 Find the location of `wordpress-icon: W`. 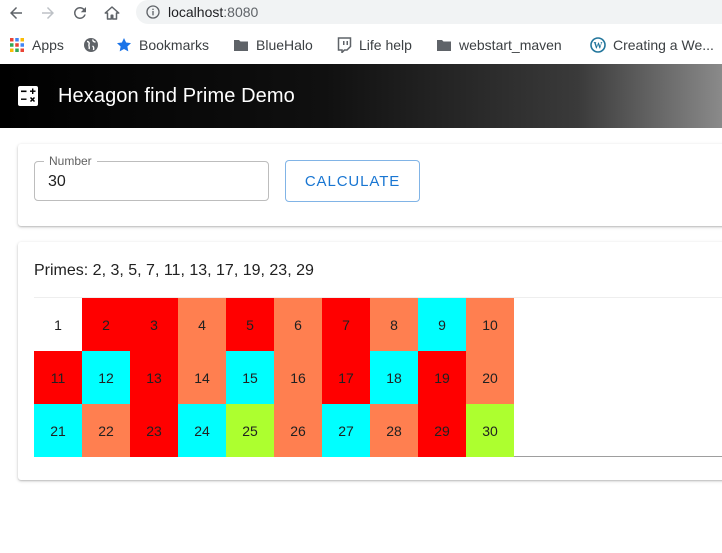

wordpress-icon: W is located at coordinates (598, 45).